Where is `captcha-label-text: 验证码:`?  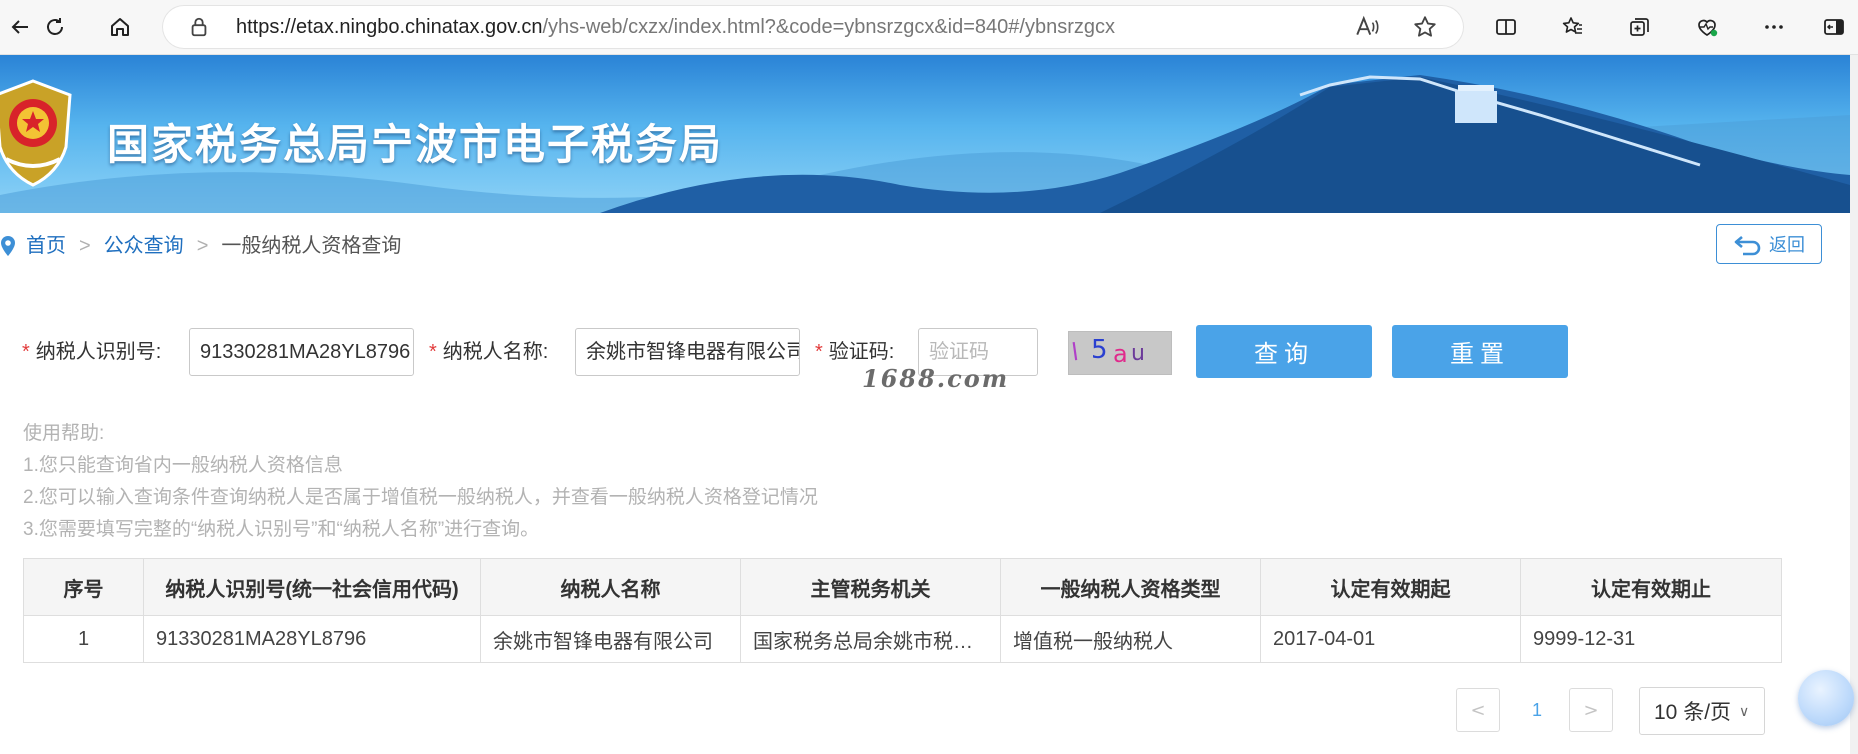 captcha-label-text: 验证码: is located at coordinates (861, 352).